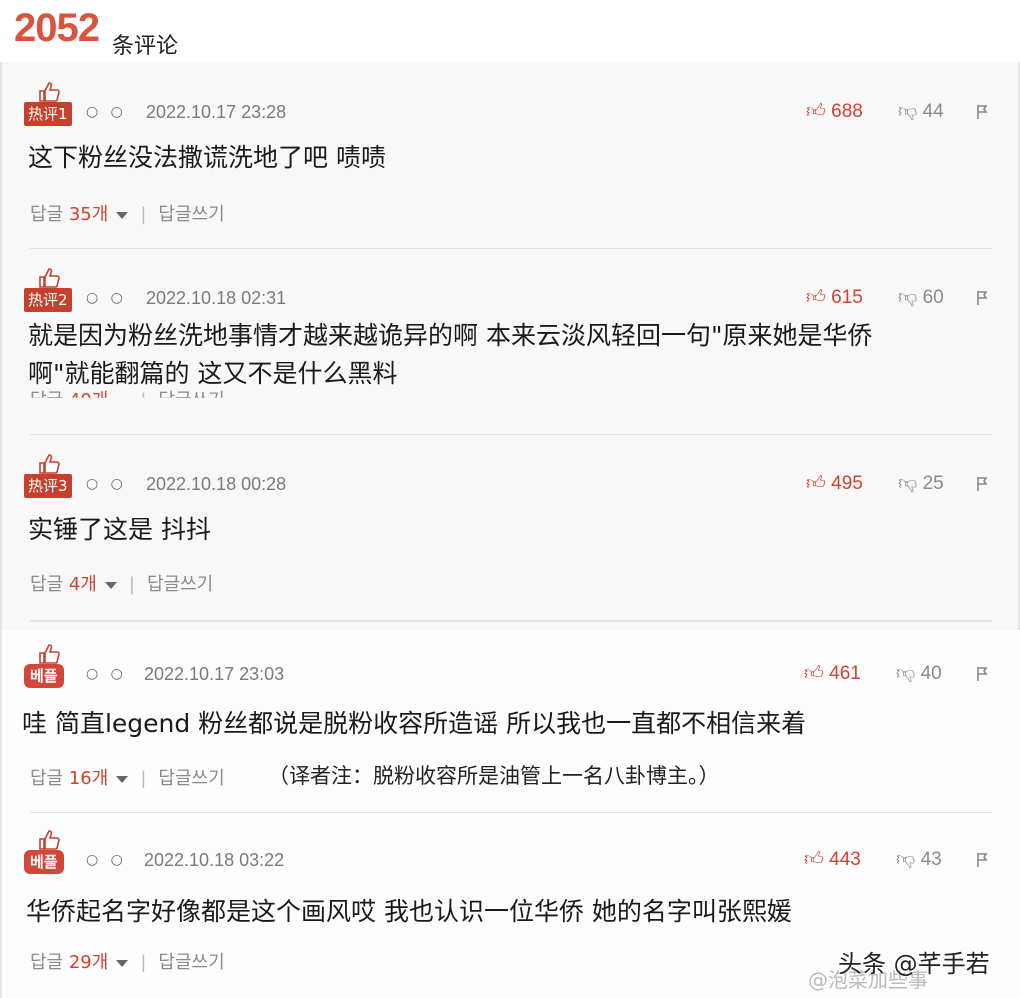  I want to click on comment-count: 2052, so click(57, 28).